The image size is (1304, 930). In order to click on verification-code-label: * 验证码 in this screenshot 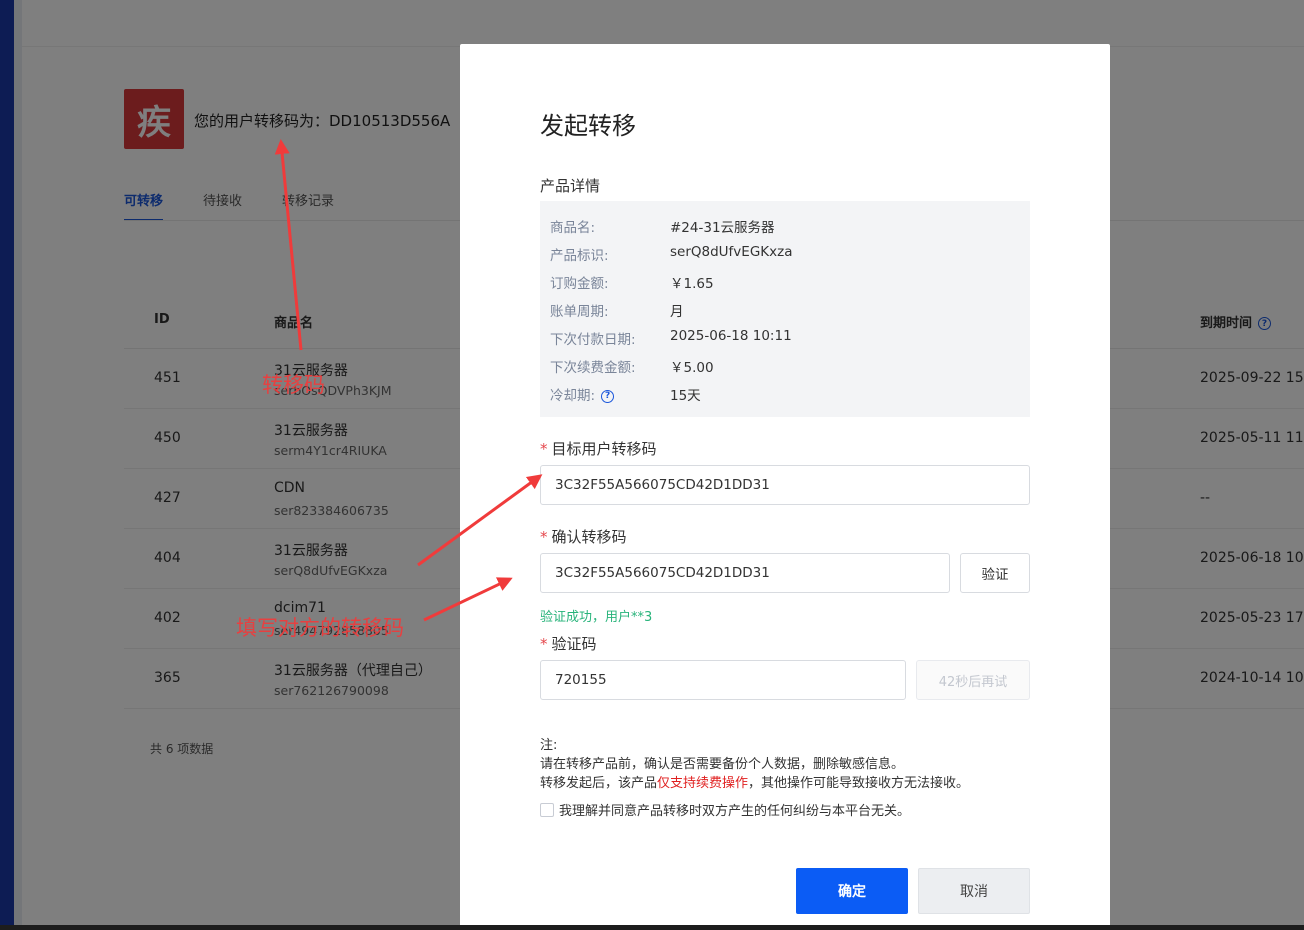, I will do `click(568, 643)`.